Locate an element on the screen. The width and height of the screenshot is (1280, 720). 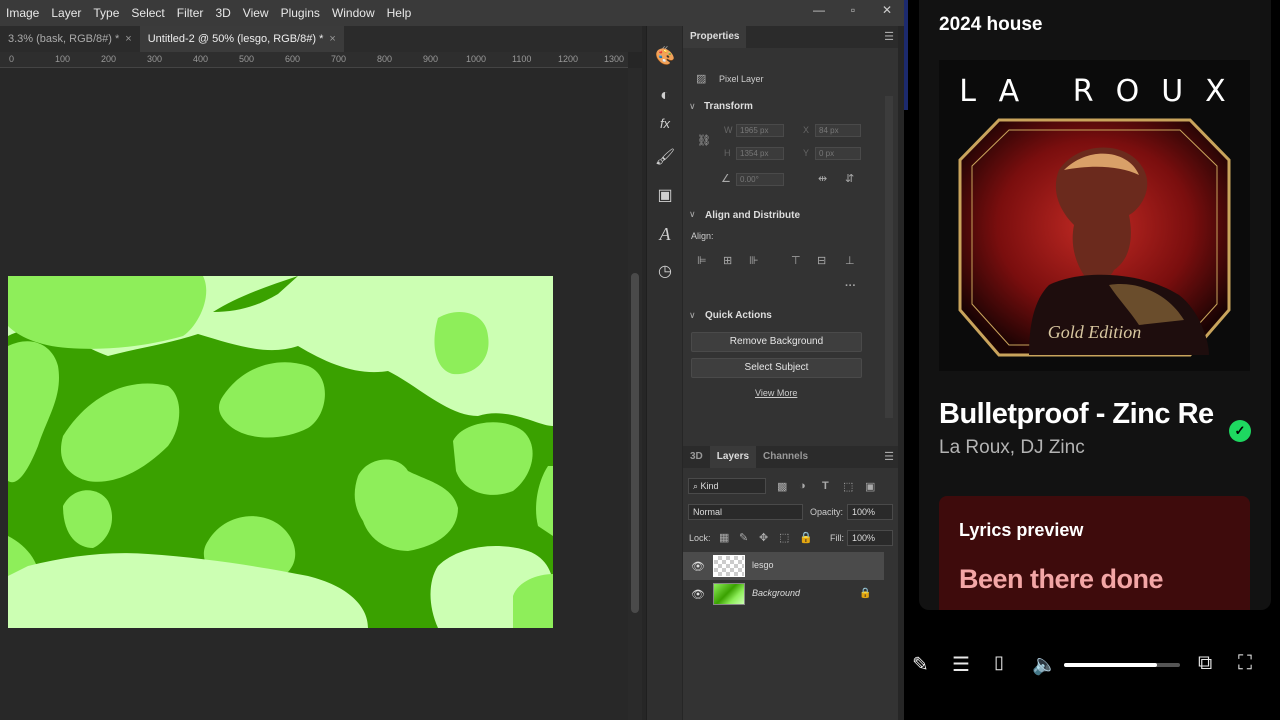
adjustments-icon: ◐ is located at coordinates (665, 96).